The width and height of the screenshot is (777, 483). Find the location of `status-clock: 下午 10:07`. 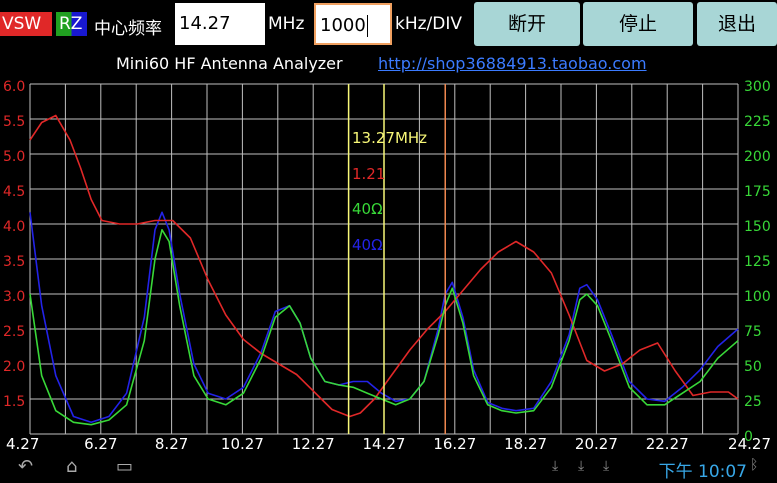

status-clock: 下午 10:07 is located at coordinates (702, 472).